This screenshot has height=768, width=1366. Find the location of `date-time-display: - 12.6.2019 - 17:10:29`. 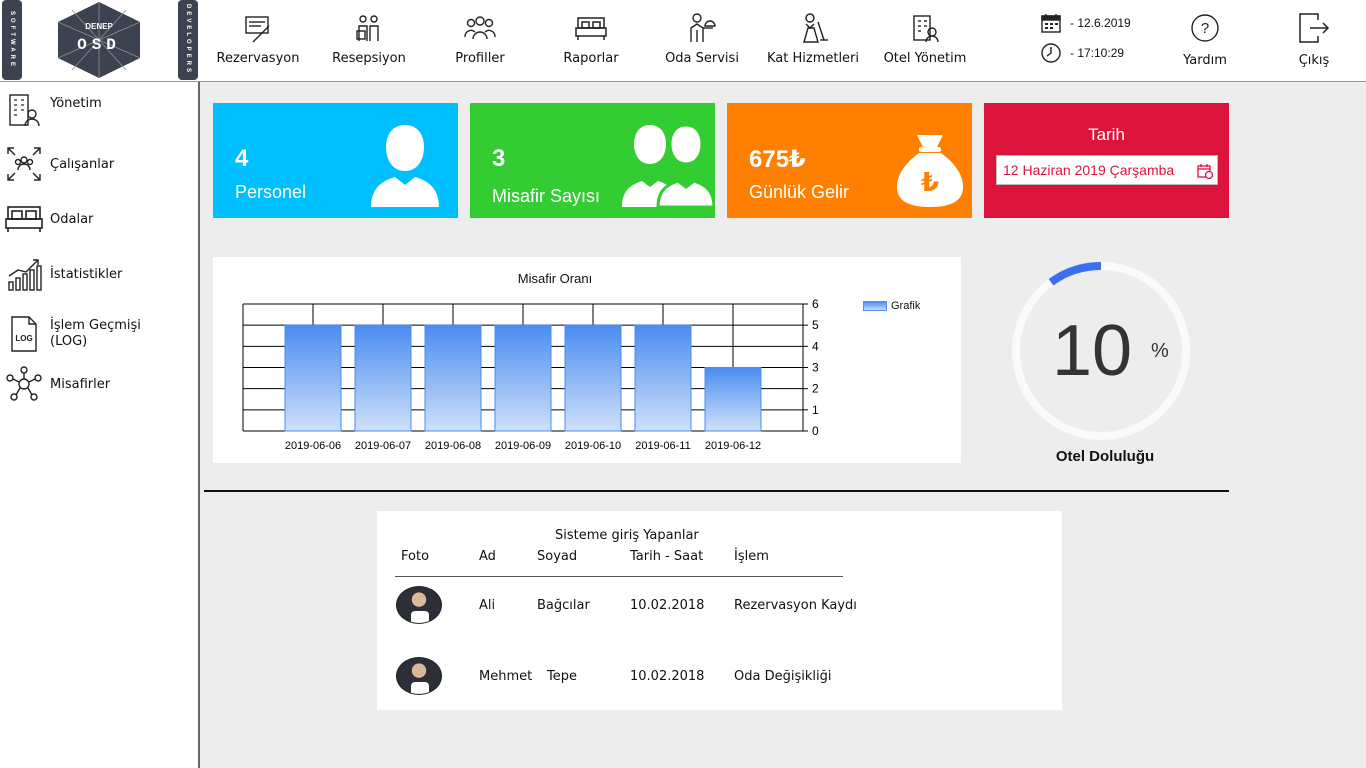

date-time-display: - 12.6.2019 - 17:10:29 is located at coordinates (1105, 41).